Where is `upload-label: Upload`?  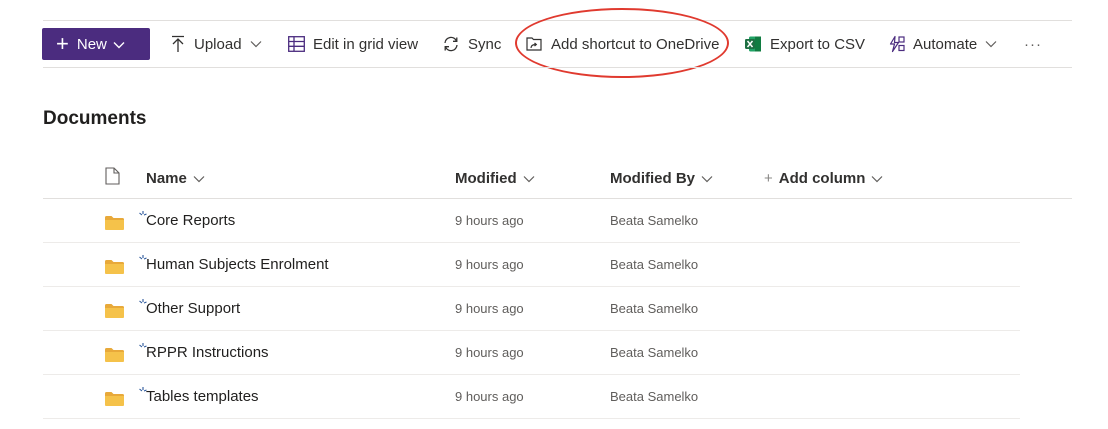 upload-label: Upload is located at coordinates (218, 44).